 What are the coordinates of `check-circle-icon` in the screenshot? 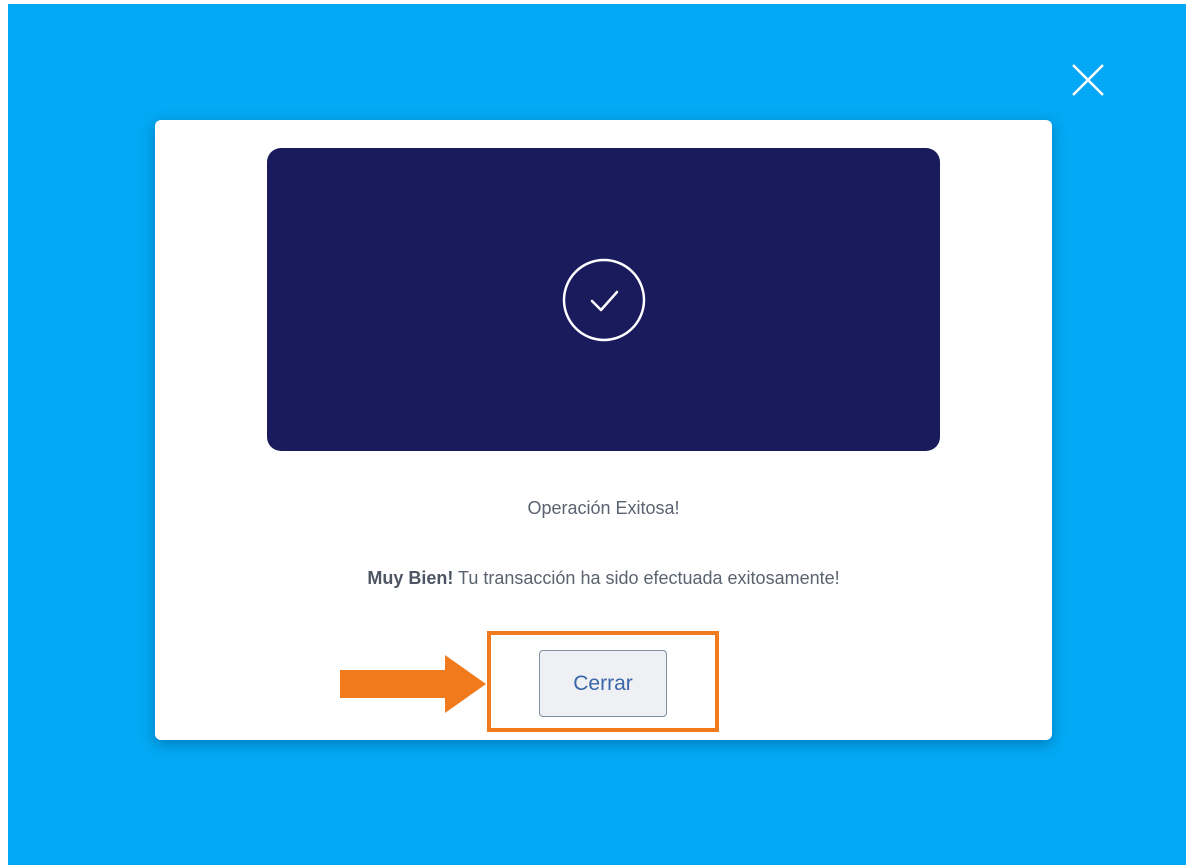 It's located at (603, 299).